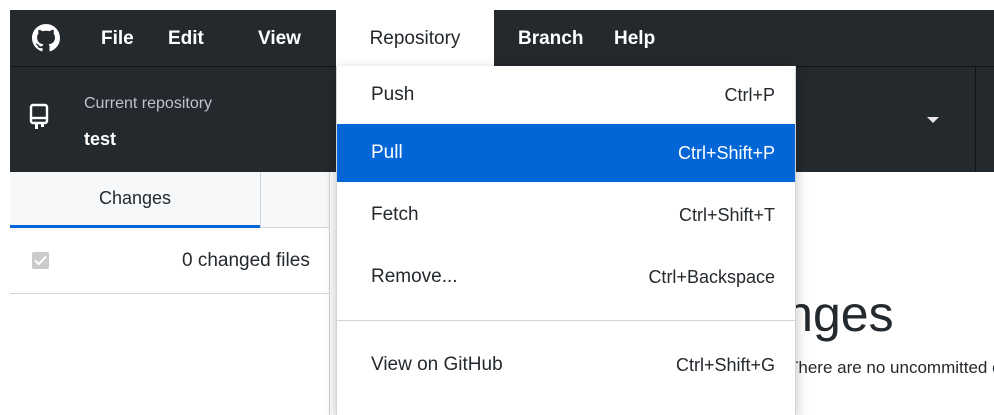  I want to click on caret-down-icon, so click(933, 120).